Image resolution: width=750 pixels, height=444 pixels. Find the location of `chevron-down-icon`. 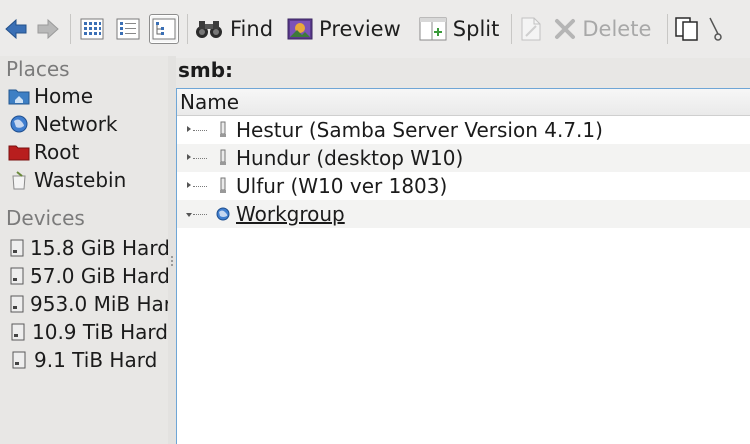

chevron-down-icon is located at coordinates (189, 215).